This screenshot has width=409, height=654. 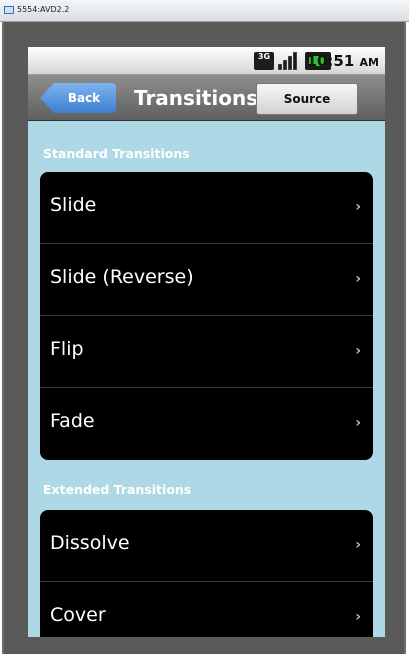 I want to click on list-item-label: Slide, so click(x=73, y=205).